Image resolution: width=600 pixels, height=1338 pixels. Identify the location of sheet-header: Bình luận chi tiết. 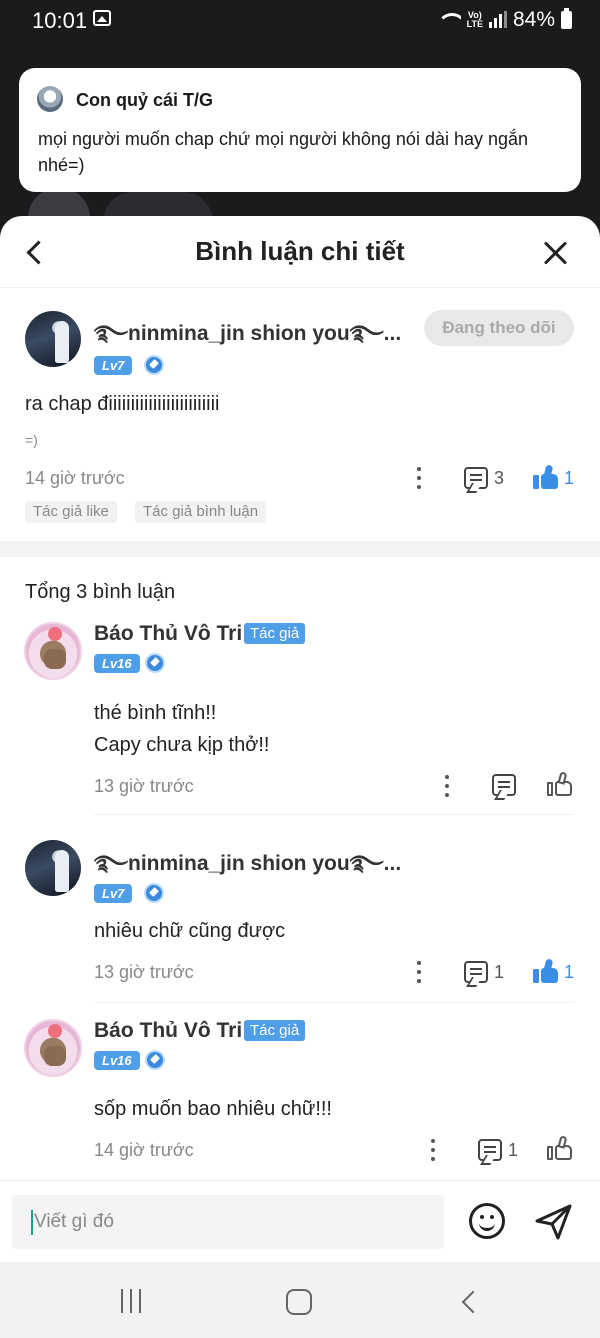
(300, 252).